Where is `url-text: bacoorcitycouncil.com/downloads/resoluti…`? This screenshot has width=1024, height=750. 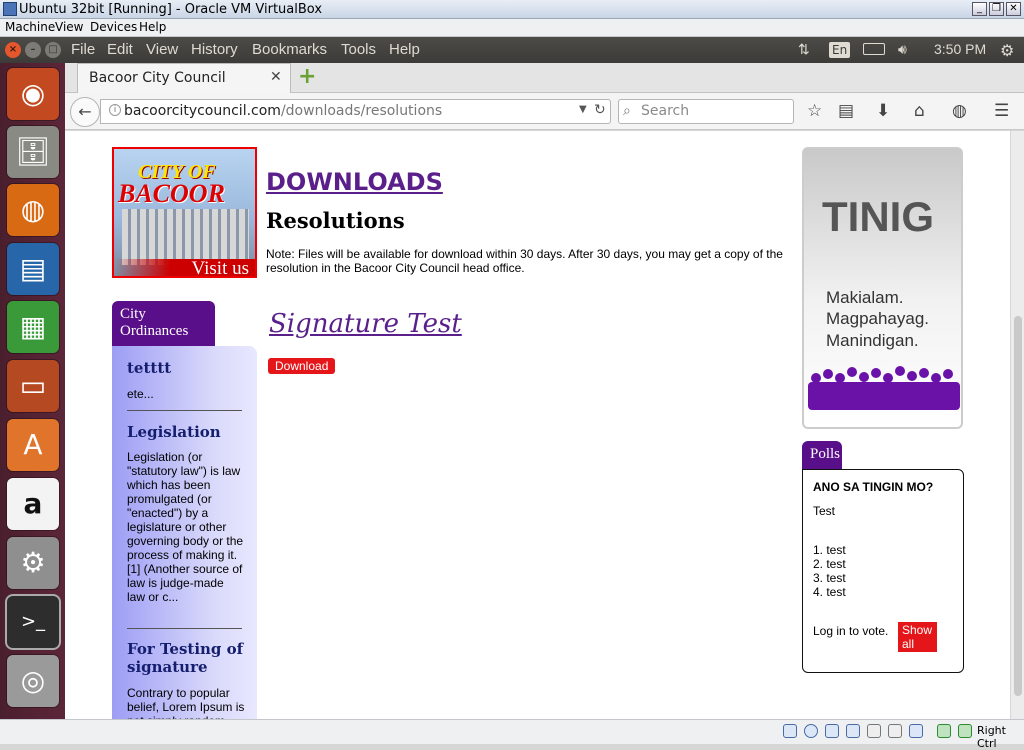 url-text: bacoorcitycouncil.com/downloads/resoluti… is located at coordinates (283, 111).